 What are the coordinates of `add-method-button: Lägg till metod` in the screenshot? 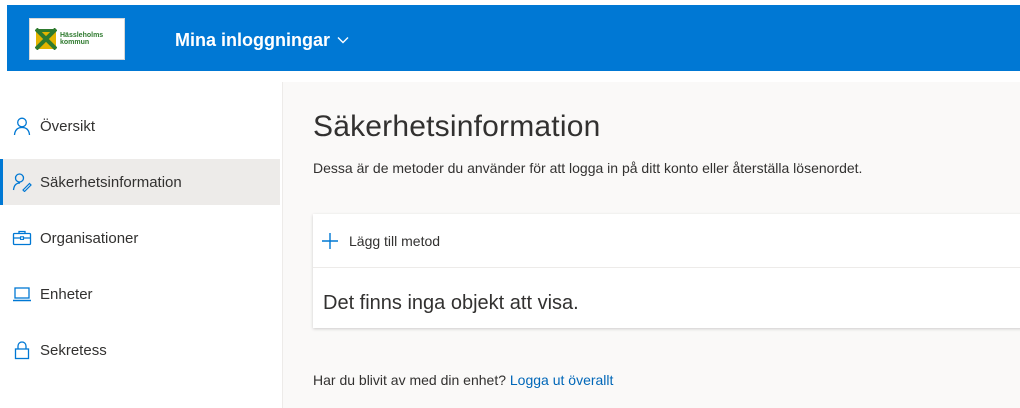 It's located at (666, 241).